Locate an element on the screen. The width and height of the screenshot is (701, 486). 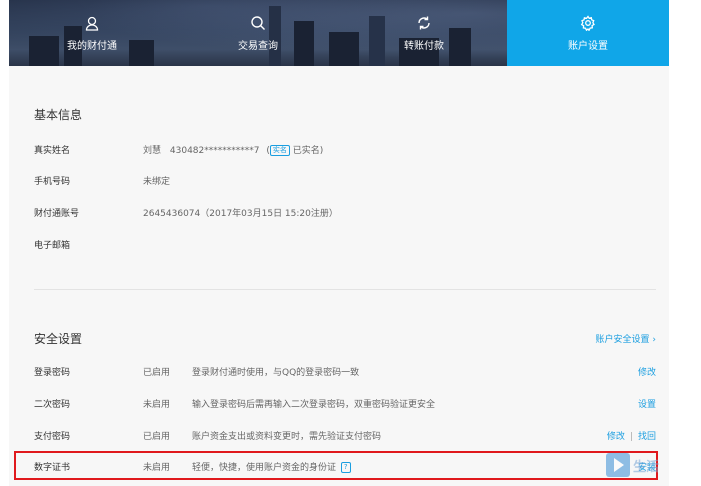
basic-info-title: 基本信息 is located at coordinates (58, 115).